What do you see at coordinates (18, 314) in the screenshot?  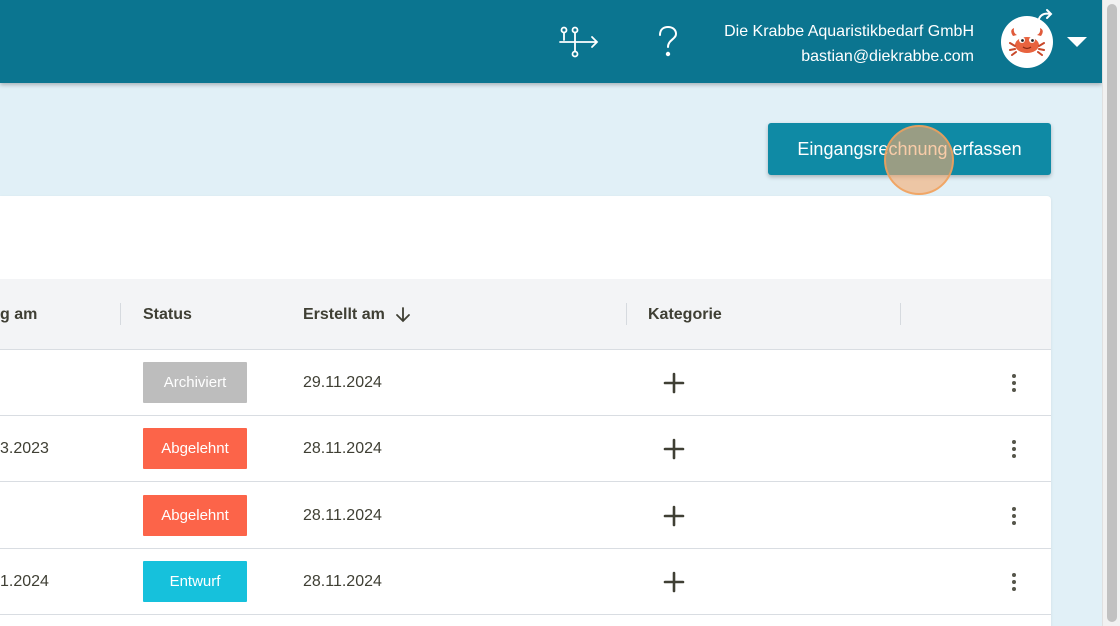 I see `column-header-date: g am` at bounding box center [18, 314].